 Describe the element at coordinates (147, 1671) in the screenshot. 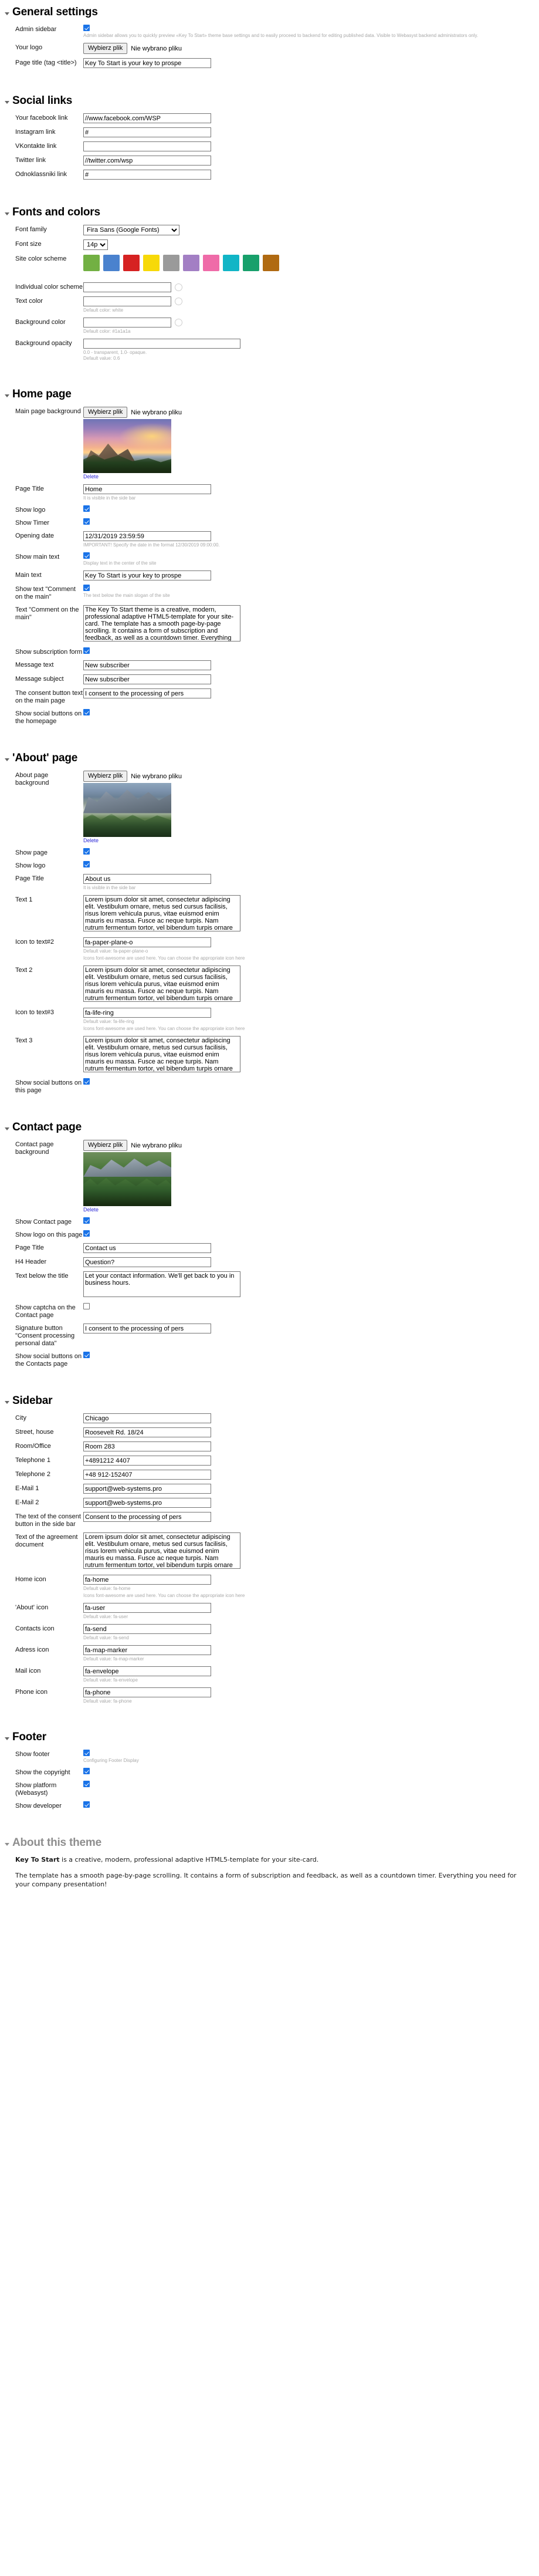

I see `mail-icon-input` at that location.